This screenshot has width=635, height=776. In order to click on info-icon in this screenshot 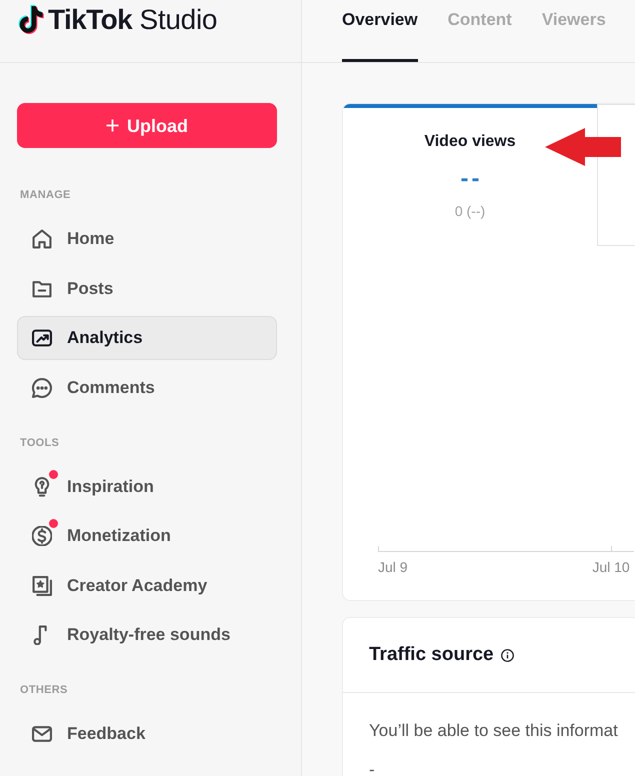, I will do `click(507, 655)`.